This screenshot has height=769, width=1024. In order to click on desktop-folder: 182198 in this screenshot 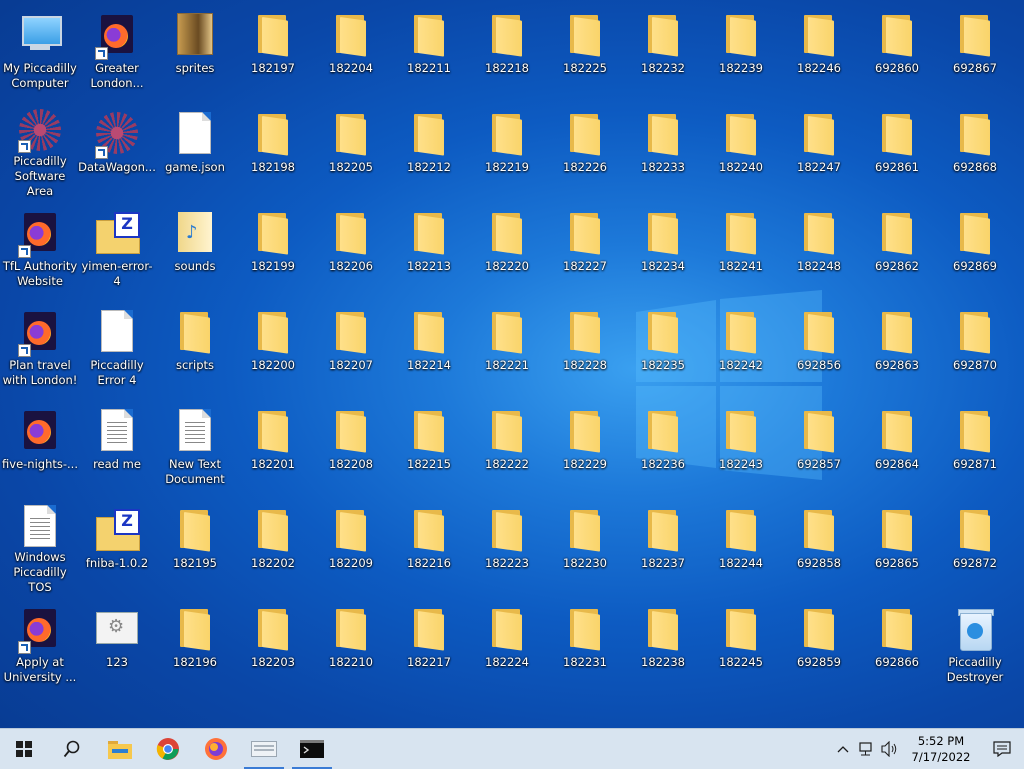, I will do `click(273, 147)`.